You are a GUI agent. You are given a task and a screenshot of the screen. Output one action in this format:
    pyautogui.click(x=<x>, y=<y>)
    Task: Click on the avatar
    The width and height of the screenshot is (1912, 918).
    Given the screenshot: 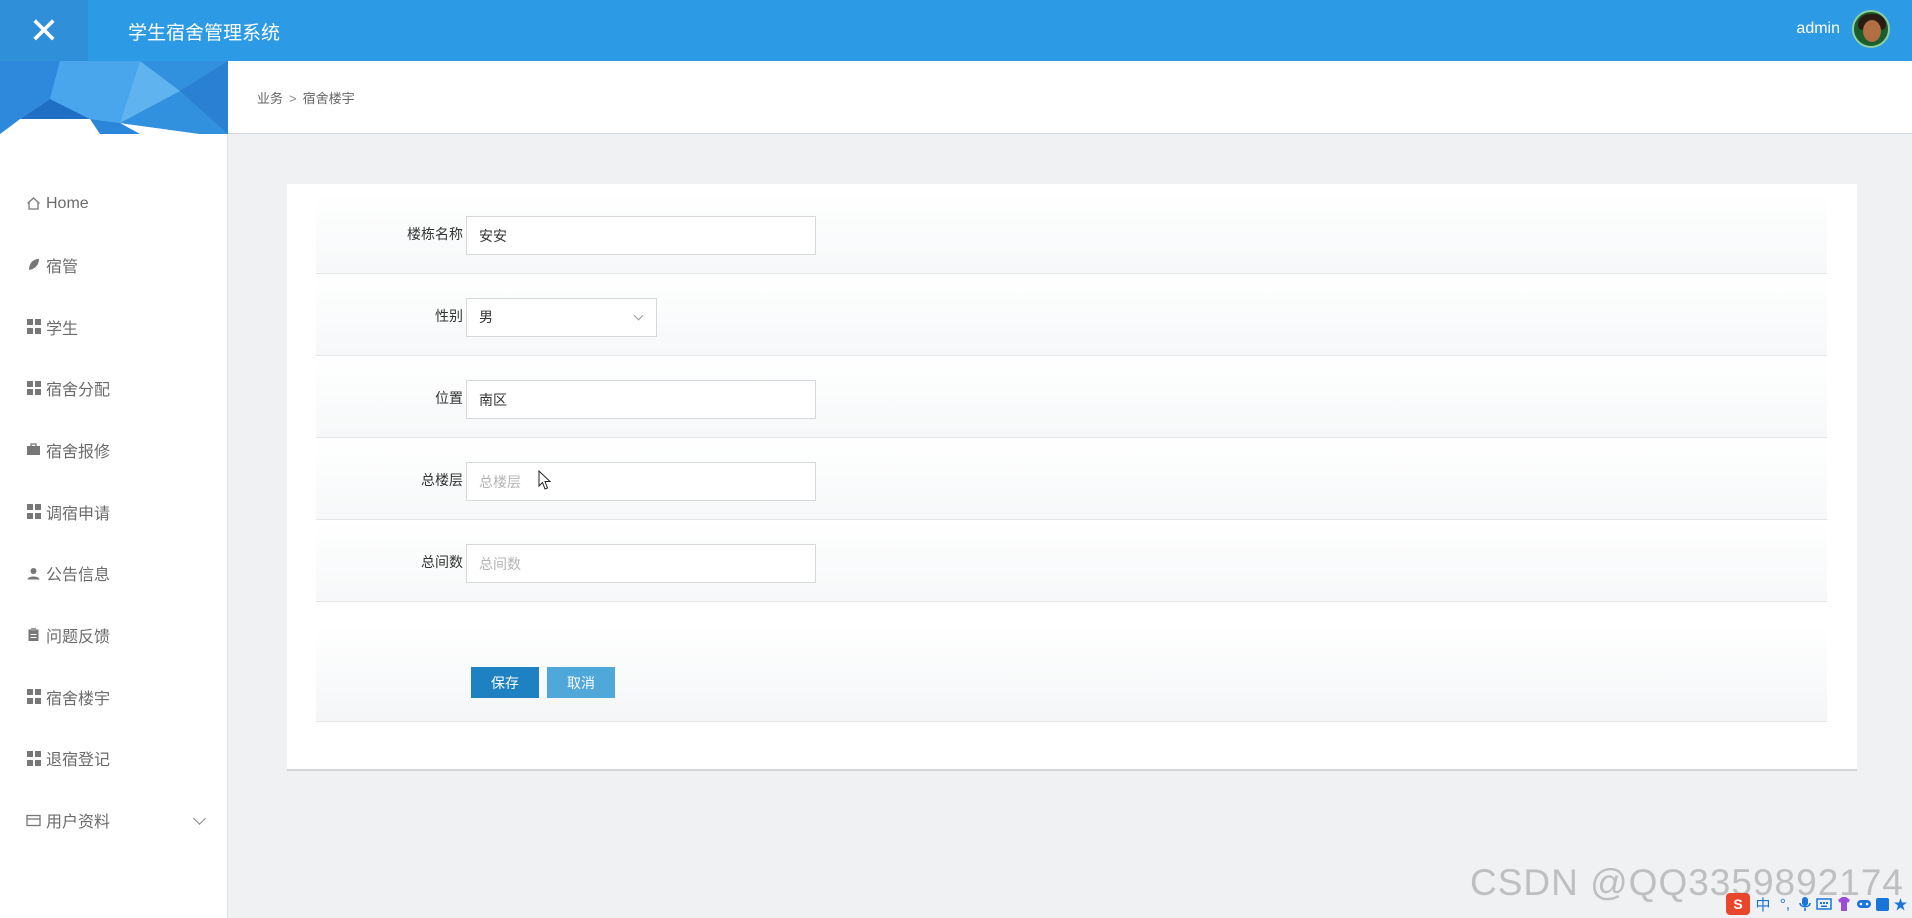 What is the action you would take?
    pyautogui.click(x=1871, y=29)
    